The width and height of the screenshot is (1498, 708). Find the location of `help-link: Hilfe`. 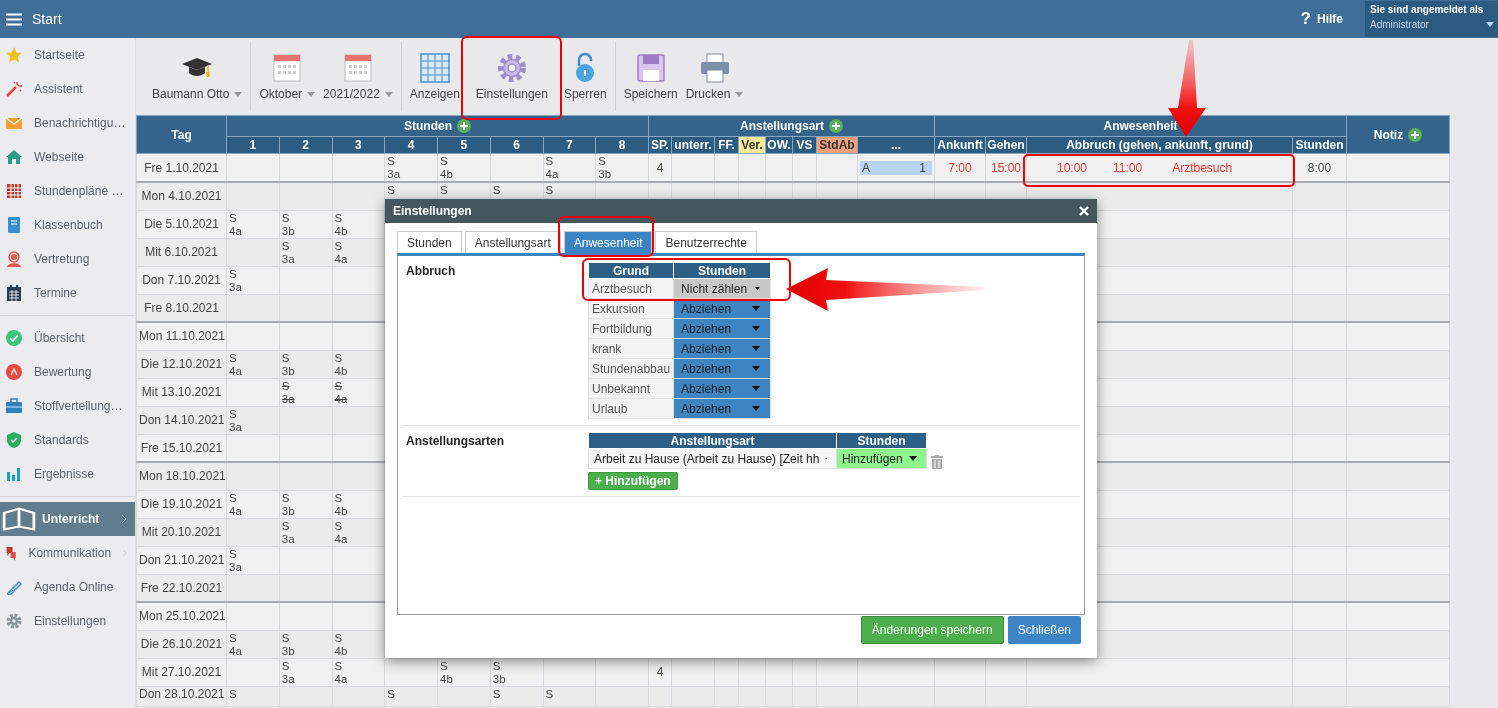

help-link: Hilfe is located at coordinates (1330, 19).